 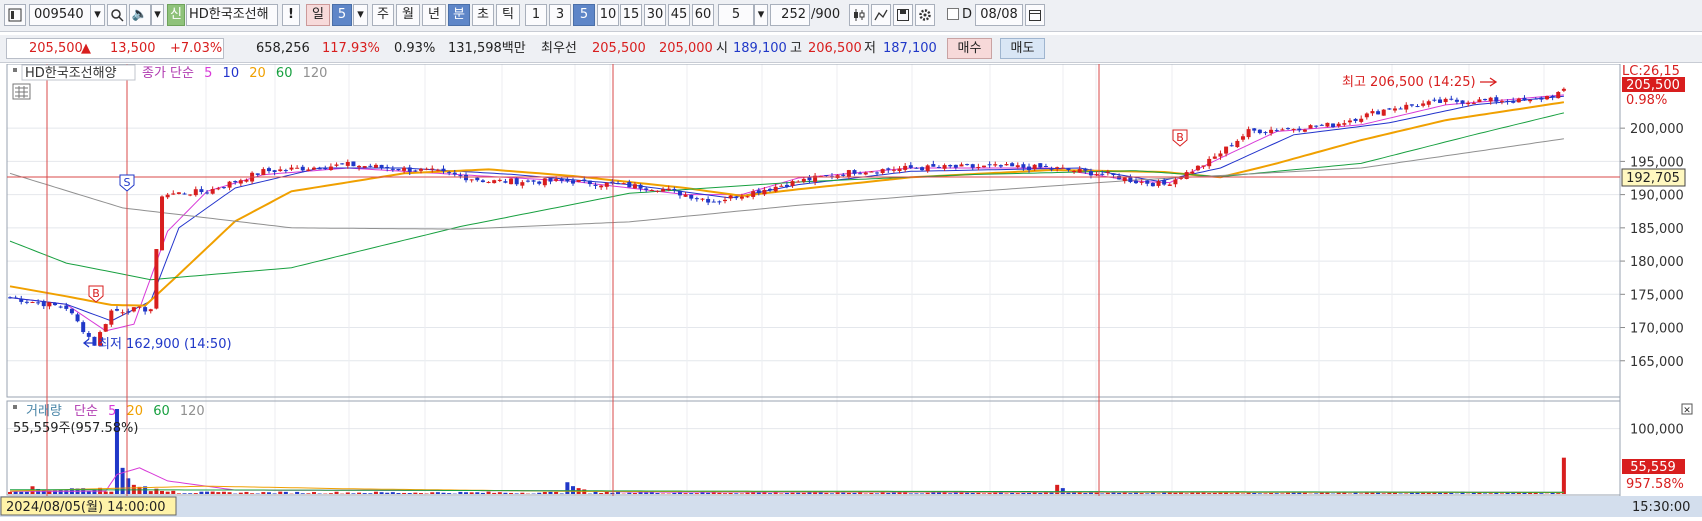 What do you see at coordinates (999, 15) in the screenshot?
I see `date-input: 08/08` at bounding box center [999, 15].